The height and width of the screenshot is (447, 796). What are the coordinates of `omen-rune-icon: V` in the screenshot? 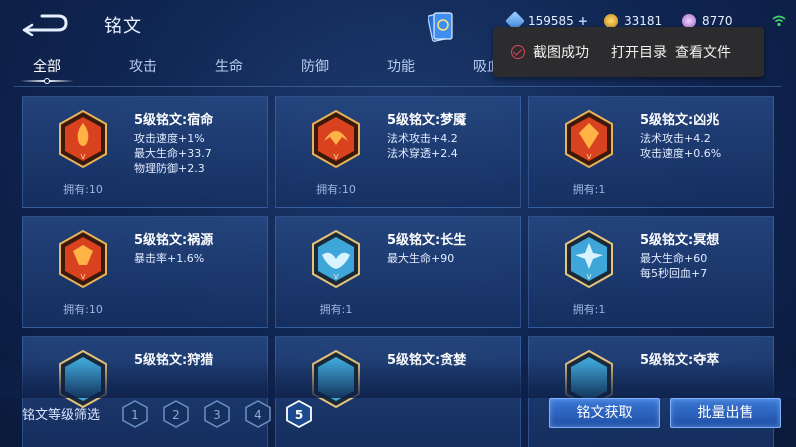 It's located at (589, 139).